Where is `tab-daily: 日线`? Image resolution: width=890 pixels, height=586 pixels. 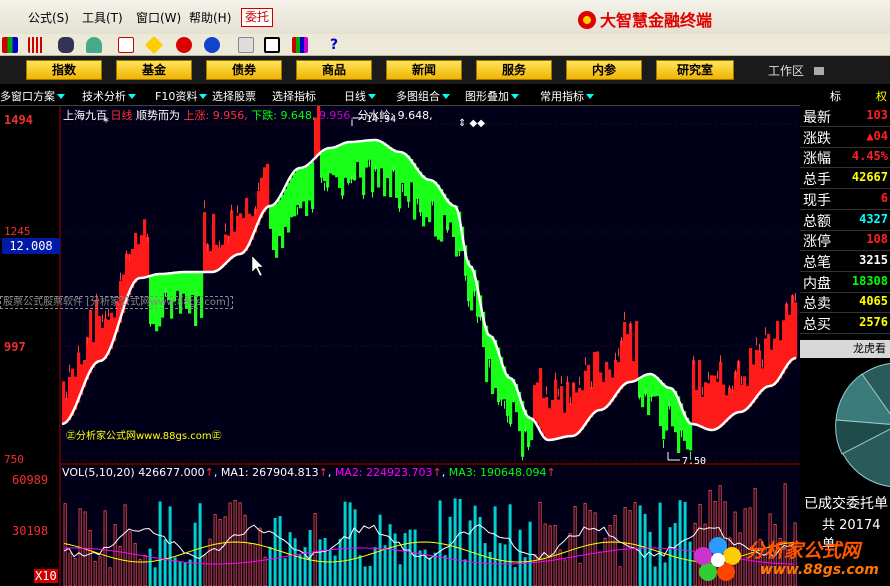
tab-daily: 日线 is located at coordinates (360, 96).